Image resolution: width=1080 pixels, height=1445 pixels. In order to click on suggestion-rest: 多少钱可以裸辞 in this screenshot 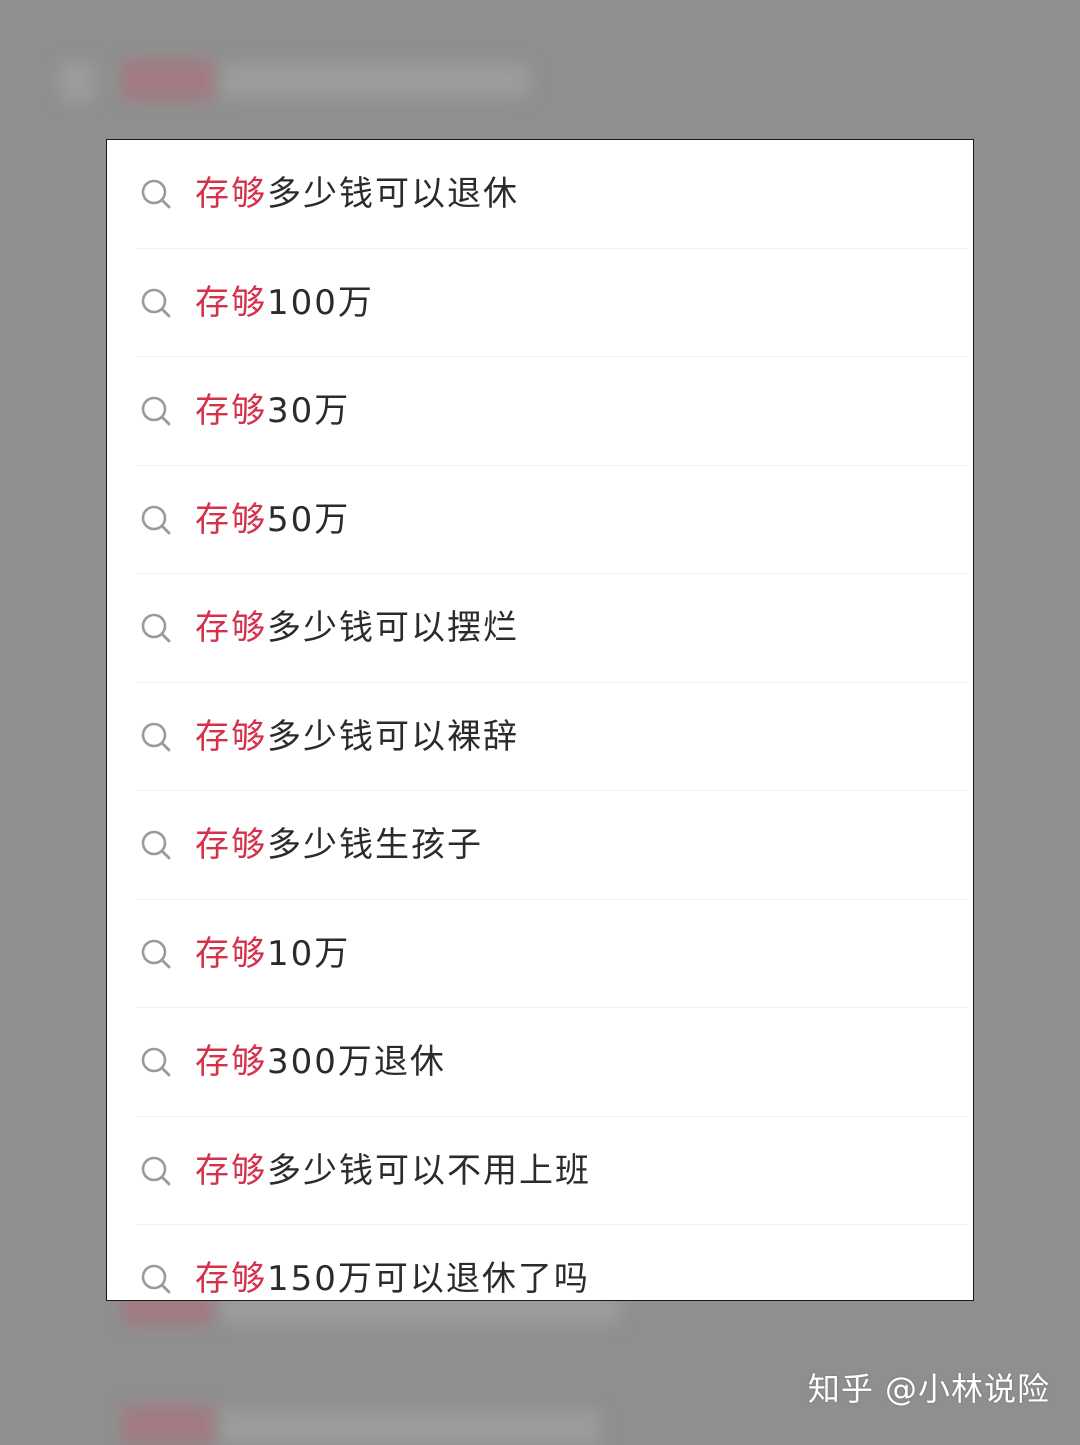, I will do `click(393, 736)`.